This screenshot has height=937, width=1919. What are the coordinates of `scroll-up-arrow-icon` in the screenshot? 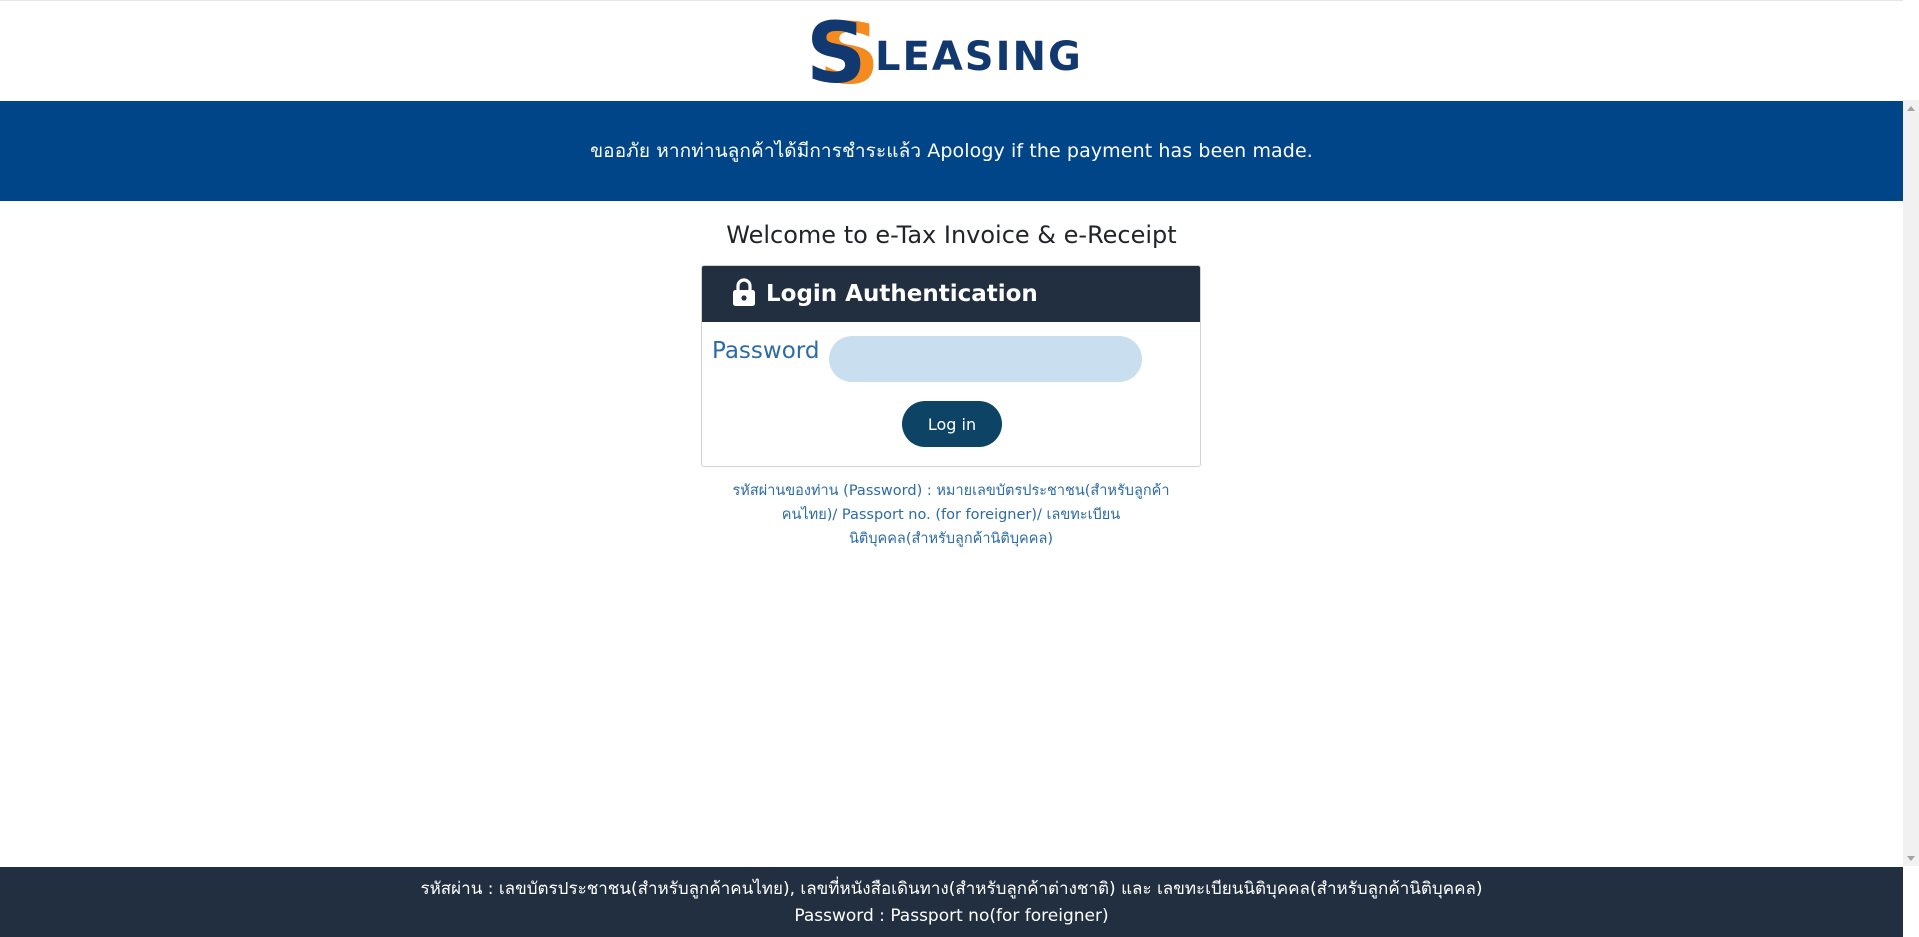 It's located at (1911, 108).